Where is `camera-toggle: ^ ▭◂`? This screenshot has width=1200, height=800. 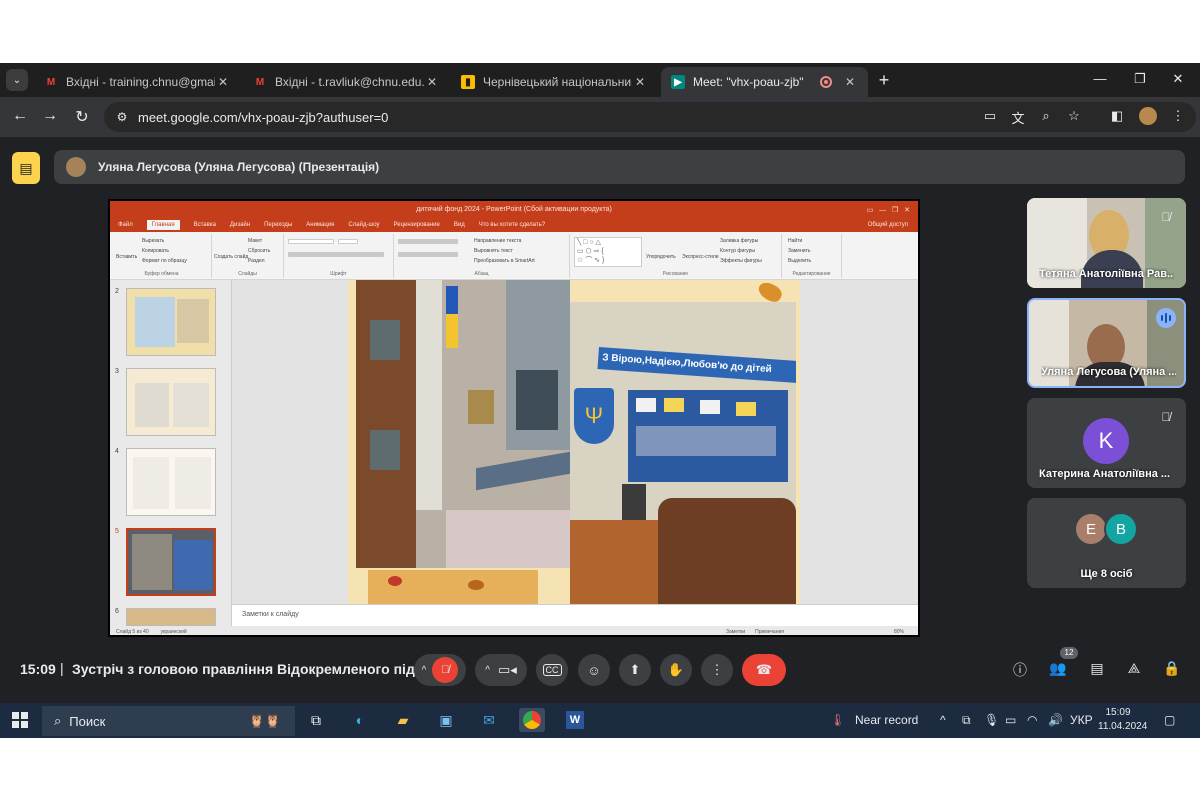 camera-toggle: ^ ▭◂ is located at coordinates (501, 670).